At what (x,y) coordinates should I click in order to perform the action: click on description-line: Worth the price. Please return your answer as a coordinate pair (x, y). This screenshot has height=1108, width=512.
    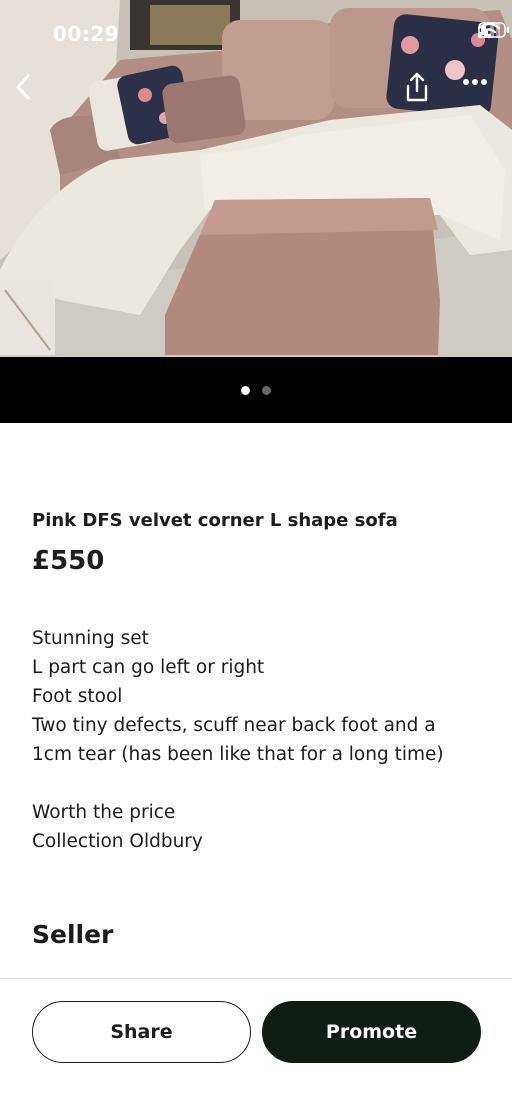
    Looking at the image, I should click on (104, 812).